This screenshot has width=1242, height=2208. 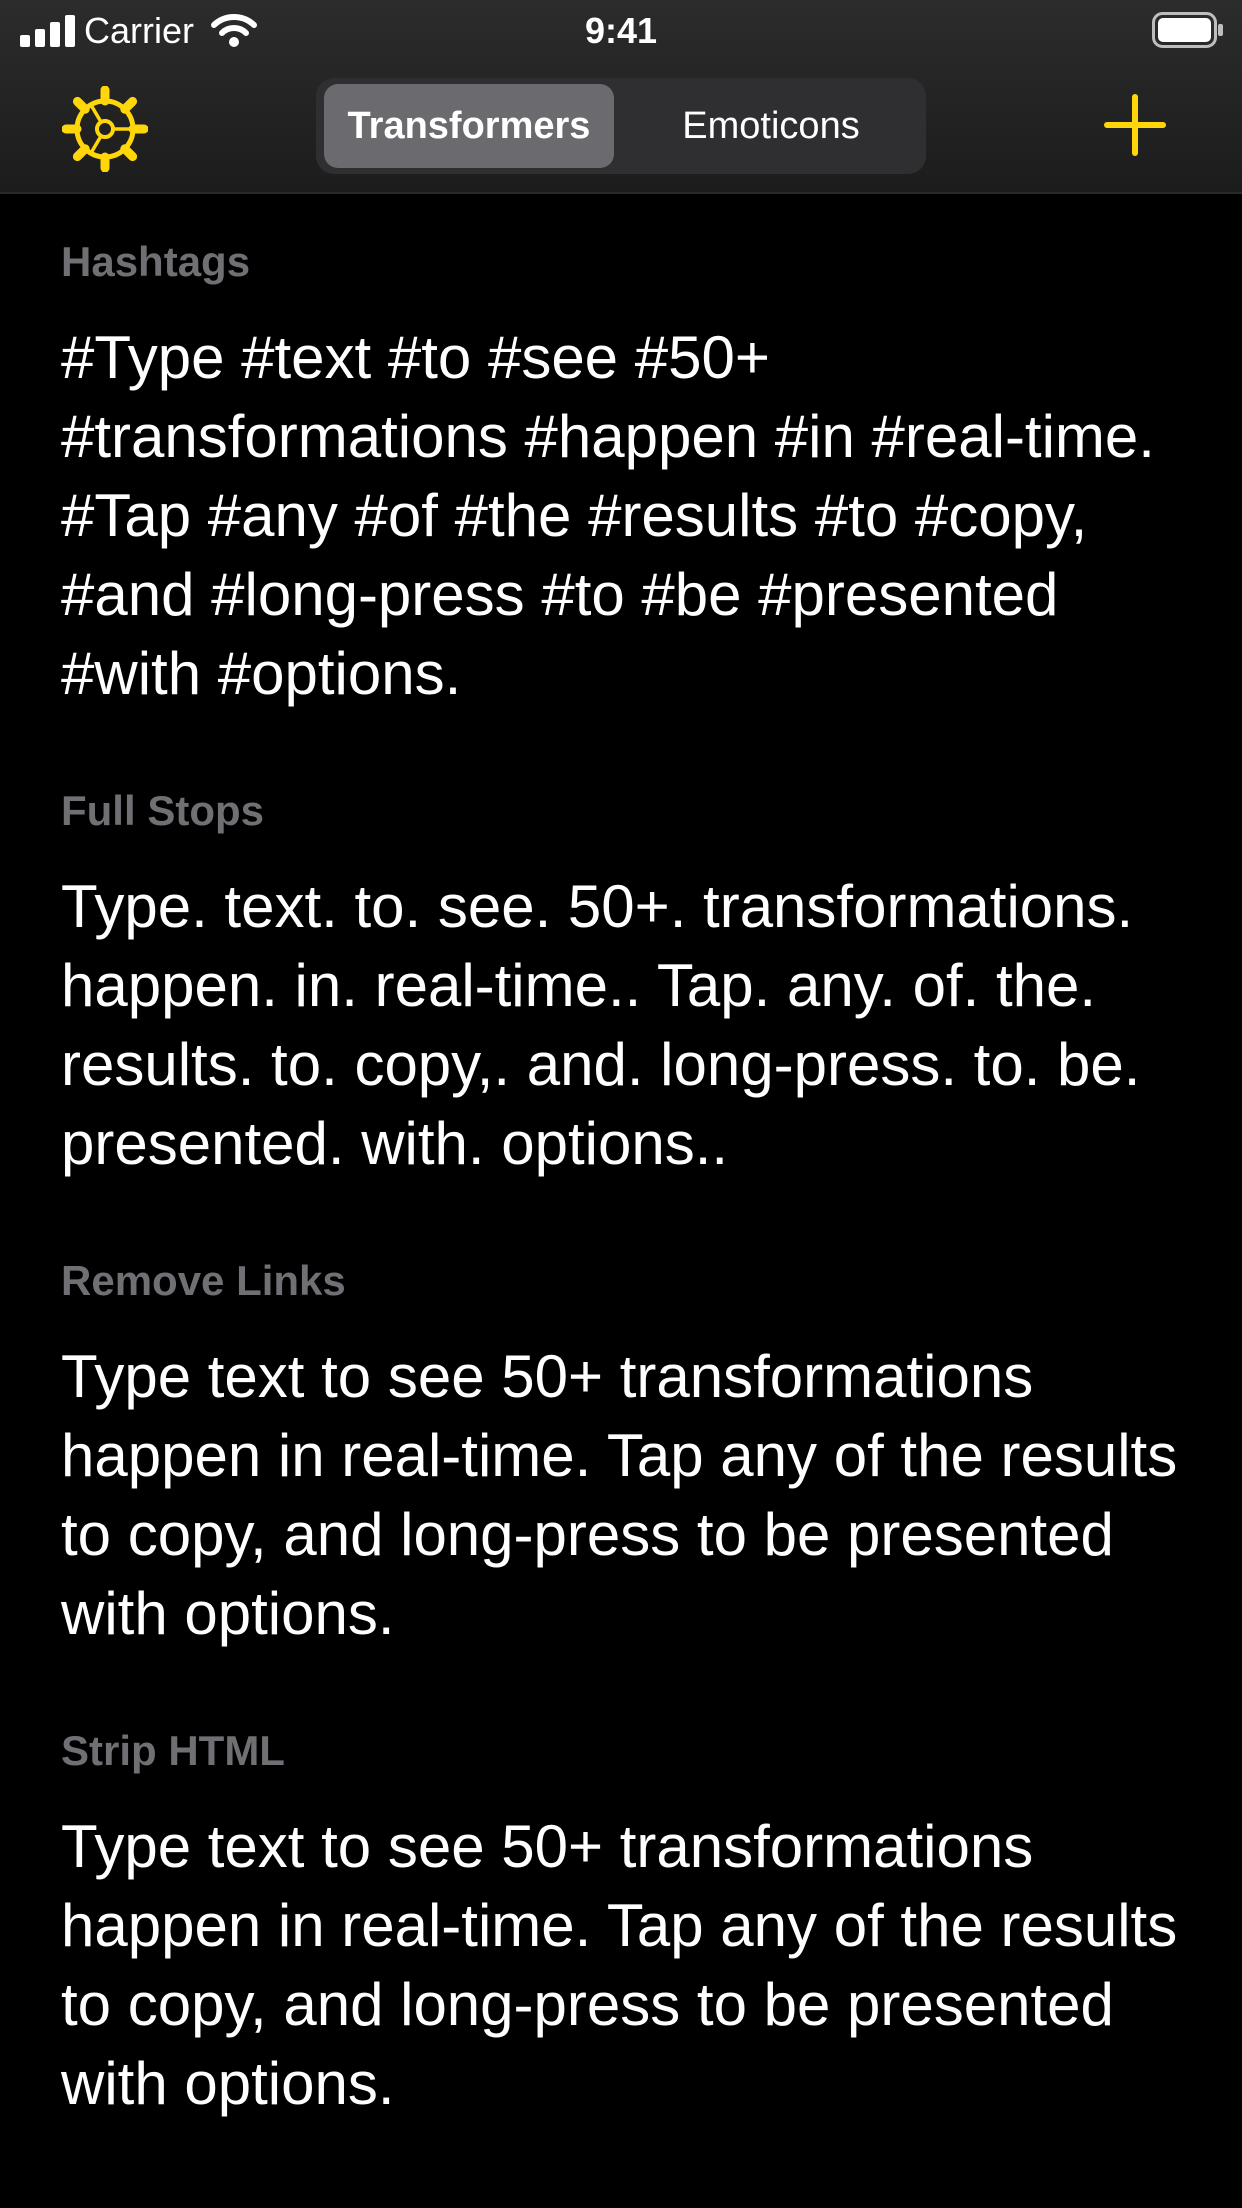 I want to click on status-time: 9:41, so click(x=621, y=30).